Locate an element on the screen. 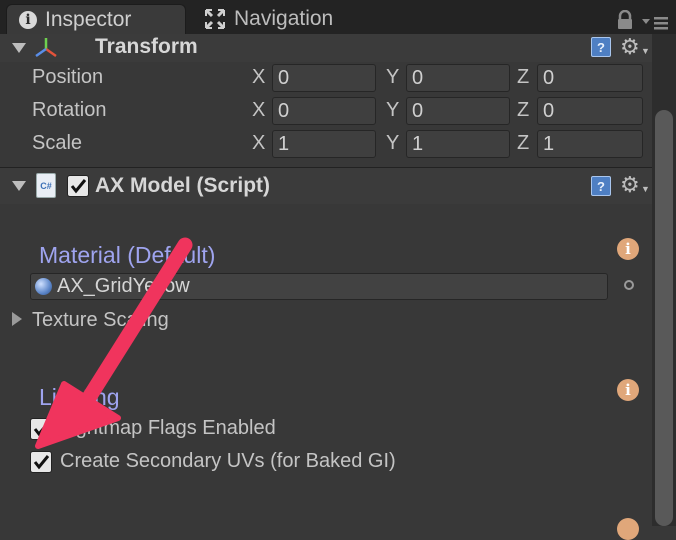  scale-y-field: 1 is located at coordinates (458, 144).